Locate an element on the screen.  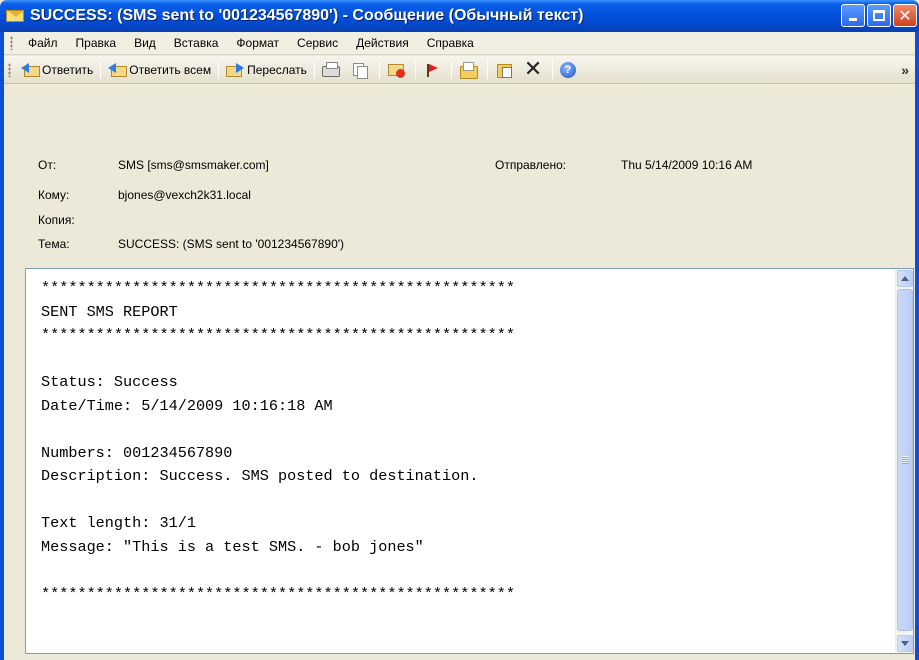
chevron-down-icon is located at coordinates (905, 643).